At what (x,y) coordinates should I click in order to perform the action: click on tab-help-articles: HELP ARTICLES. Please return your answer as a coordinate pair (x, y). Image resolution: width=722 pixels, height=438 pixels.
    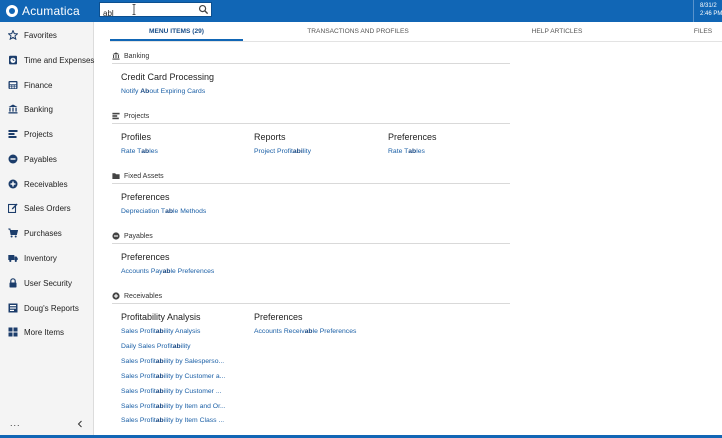
    Looking at the image, I should click on (557, 33).